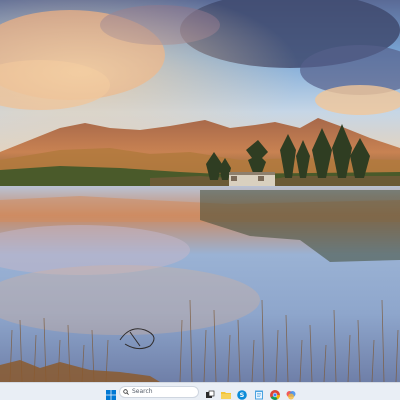  I want to click on svg-text: S, so click(242, 395).